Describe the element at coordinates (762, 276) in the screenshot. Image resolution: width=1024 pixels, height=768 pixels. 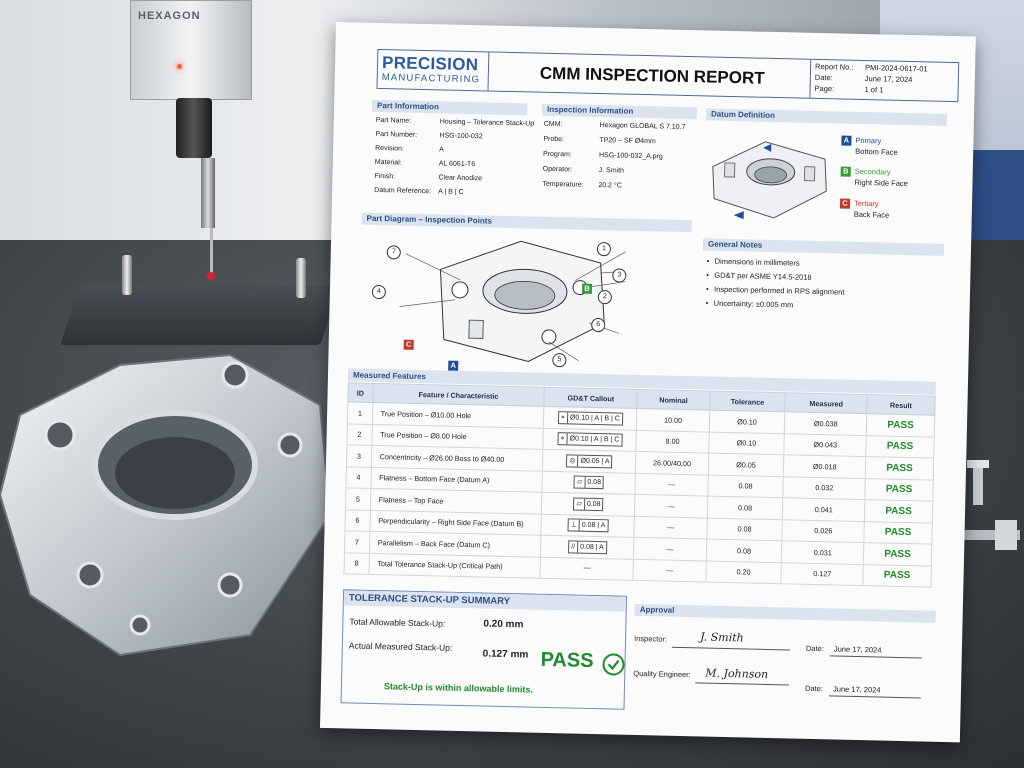
I see `note-item: GD&T per ASME Y14.5-2018` at that location.